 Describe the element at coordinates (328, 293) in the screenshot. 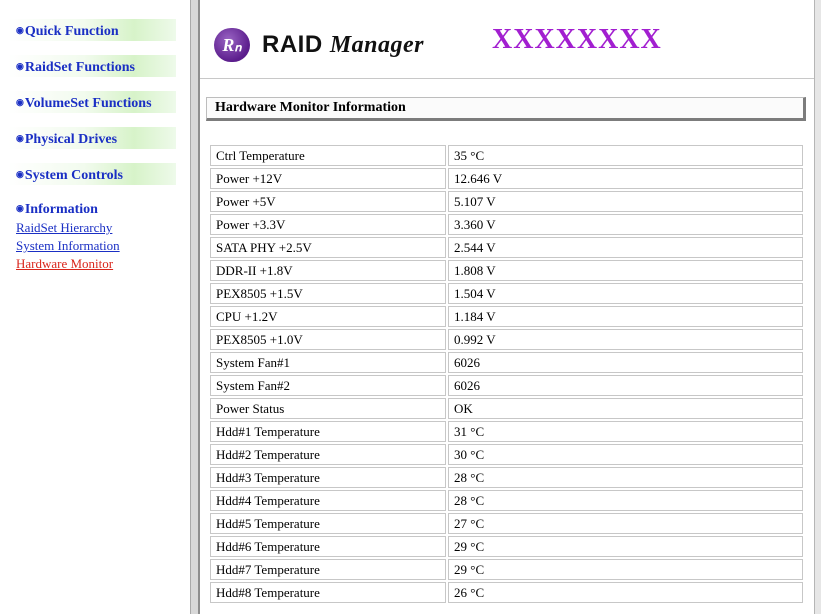

I see `sensor-label: PEX8505 +1.5V` at that location.